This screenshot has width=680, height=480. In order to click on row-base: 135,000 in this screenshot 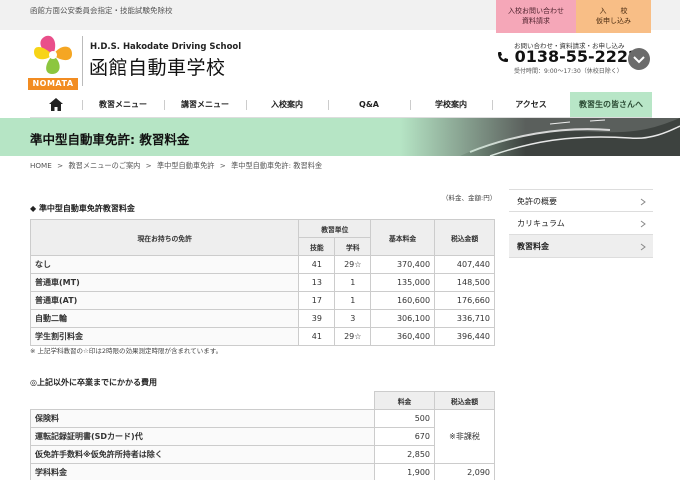, I will do `click(403, 282)`.